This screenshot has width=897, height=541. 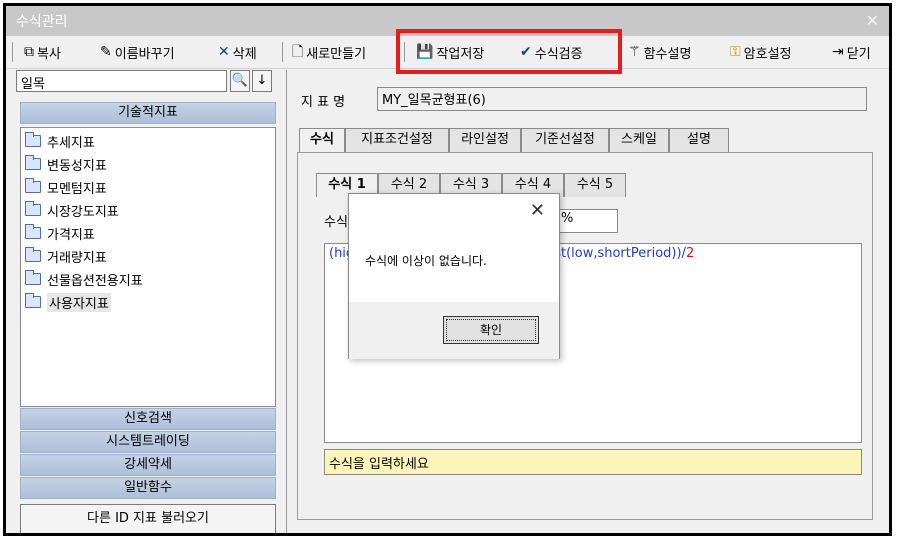 I want to click on subtab-formula-5: 수식 5, so click(x=595, y=185).